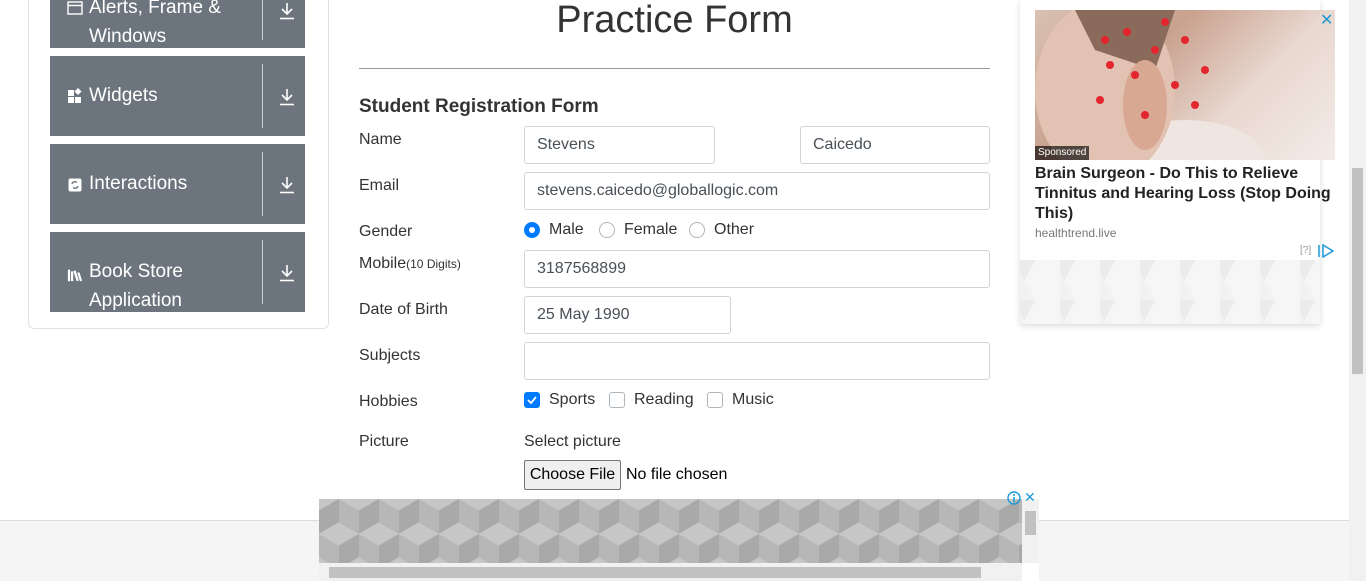  What do you see at coordinates (390, 355) in the screenshot?
I see `subjects-label: Subjects` at bounding box center [390, 355].